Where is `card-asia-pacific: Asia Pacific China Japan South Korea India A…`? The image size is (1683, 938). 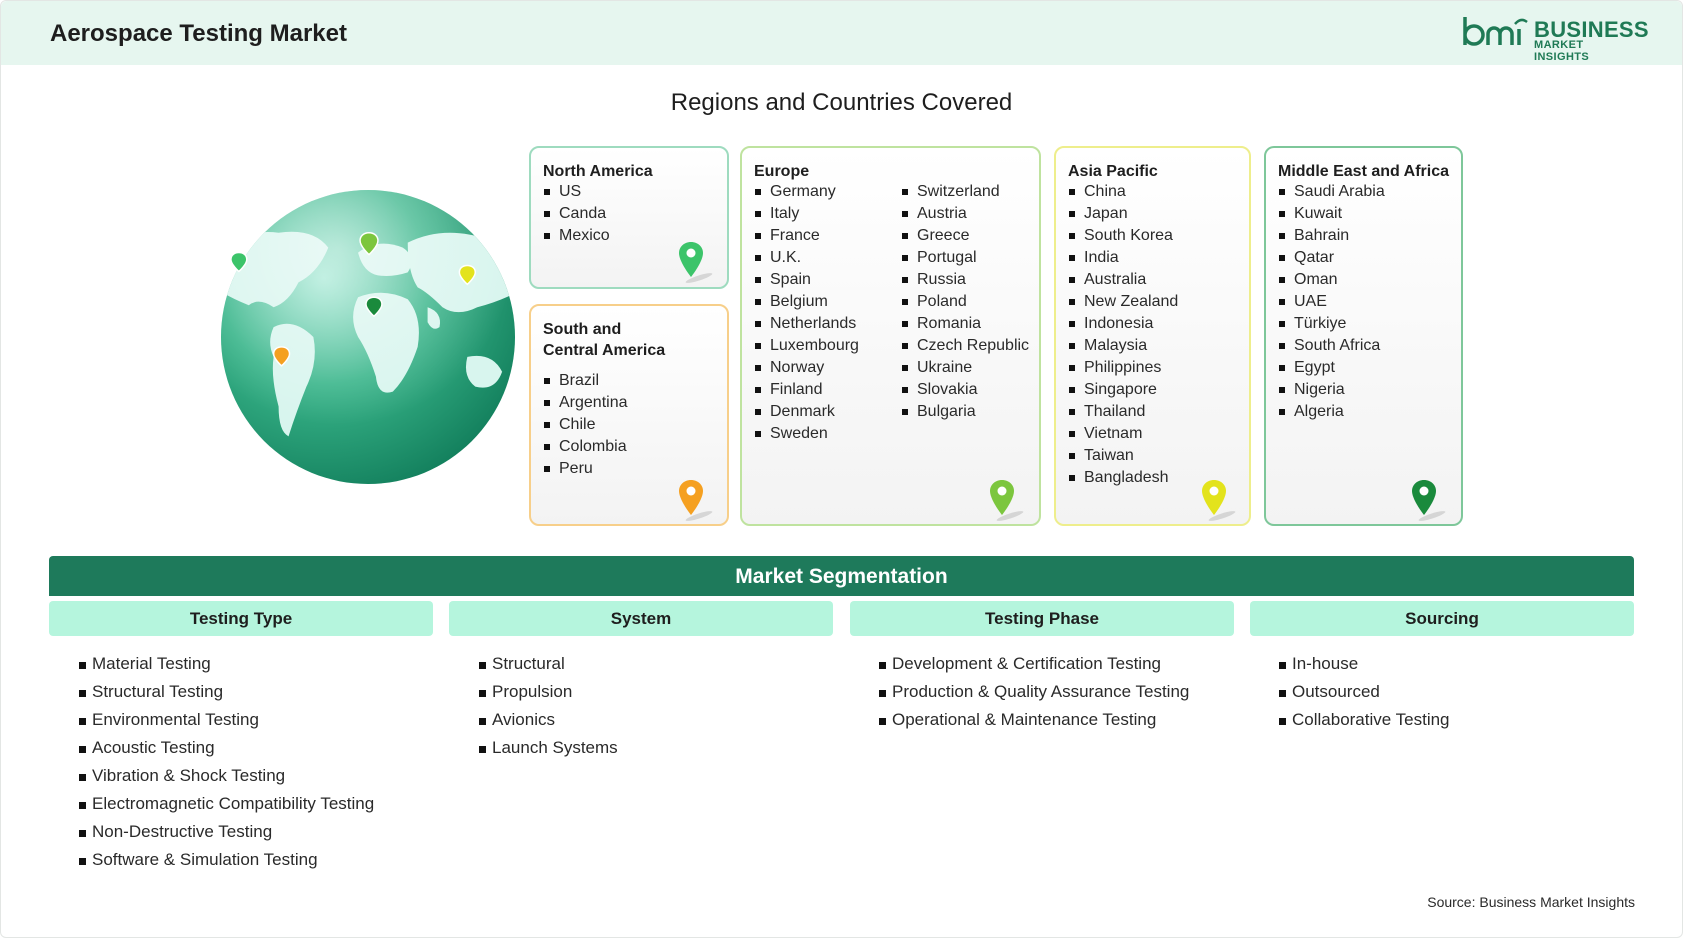
card-asia-pacific: Asia Pacific China Japan South Korea India A… is located at coordinates (1152, 336).